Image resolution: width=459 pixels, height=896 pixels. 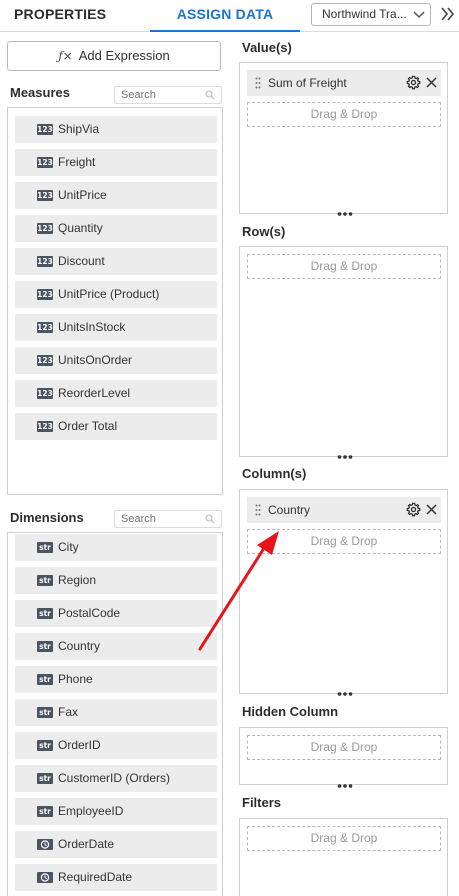 I want to click on dimension-item-label: RequiredDate, so click(x=95, y=877).